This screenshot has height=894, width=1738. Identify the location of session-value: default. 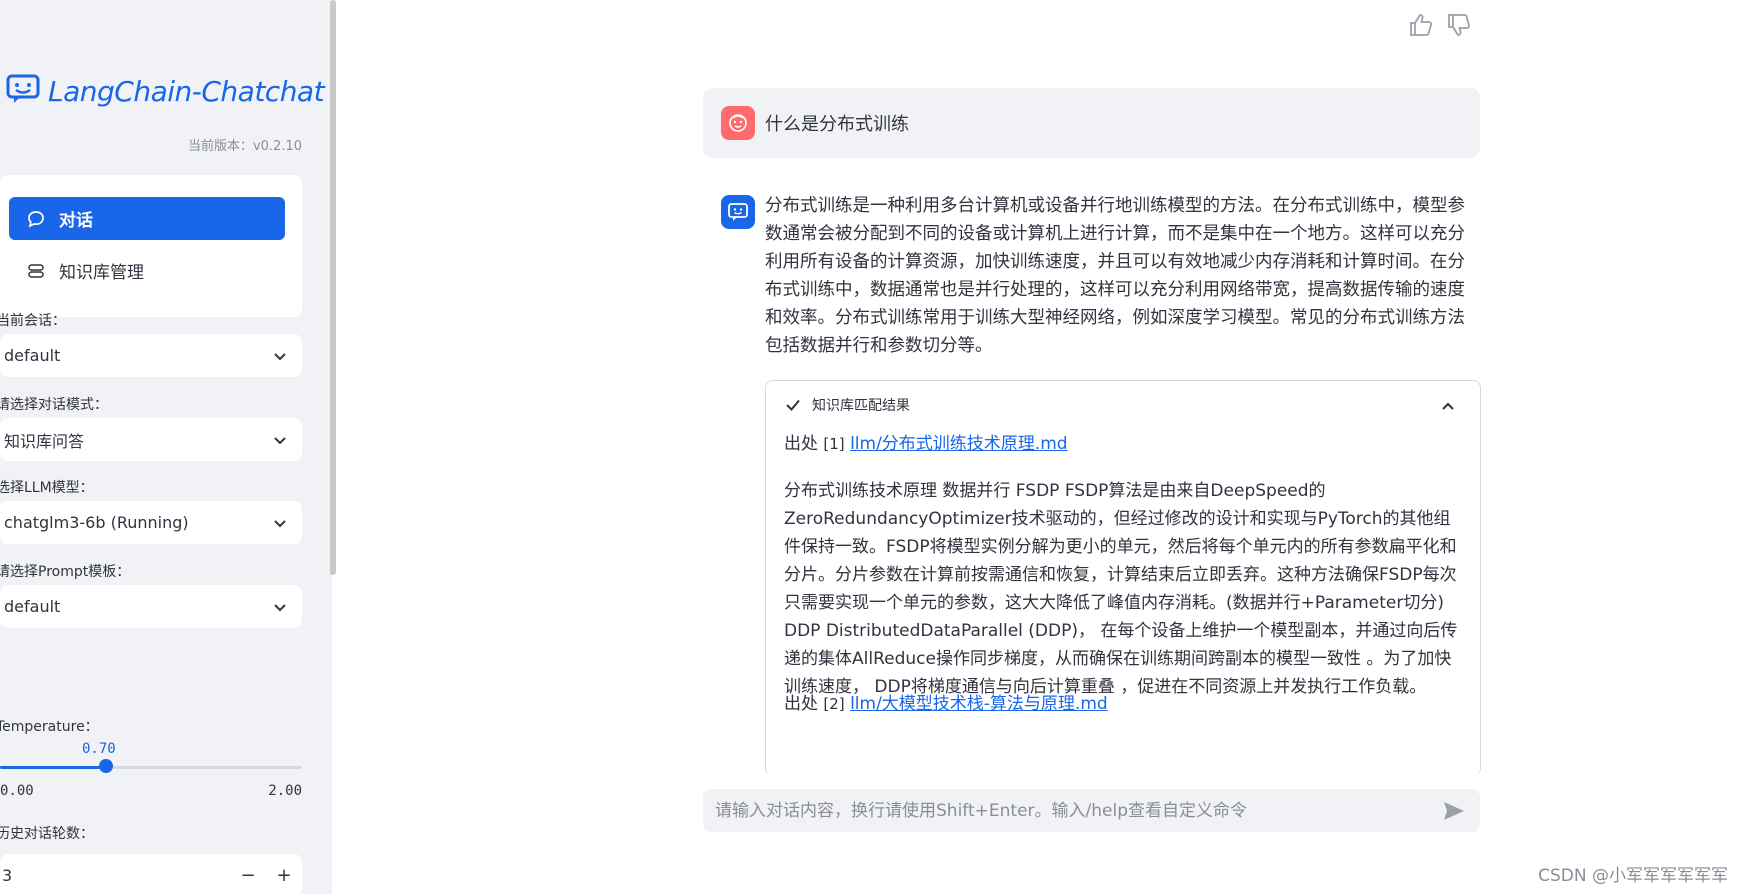
(32, 355).